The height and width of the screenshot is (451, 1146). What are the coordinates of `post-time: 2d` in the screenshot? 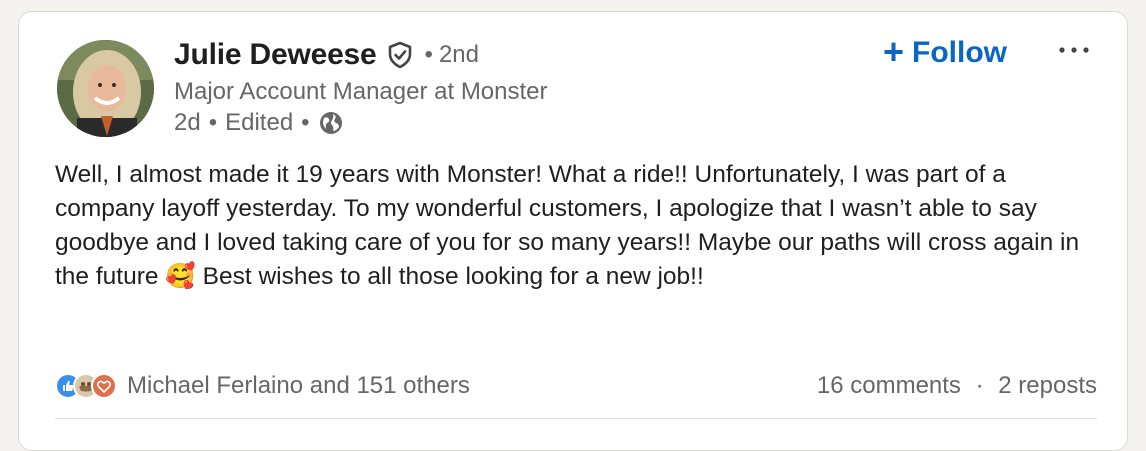 It's located at (187, 122).